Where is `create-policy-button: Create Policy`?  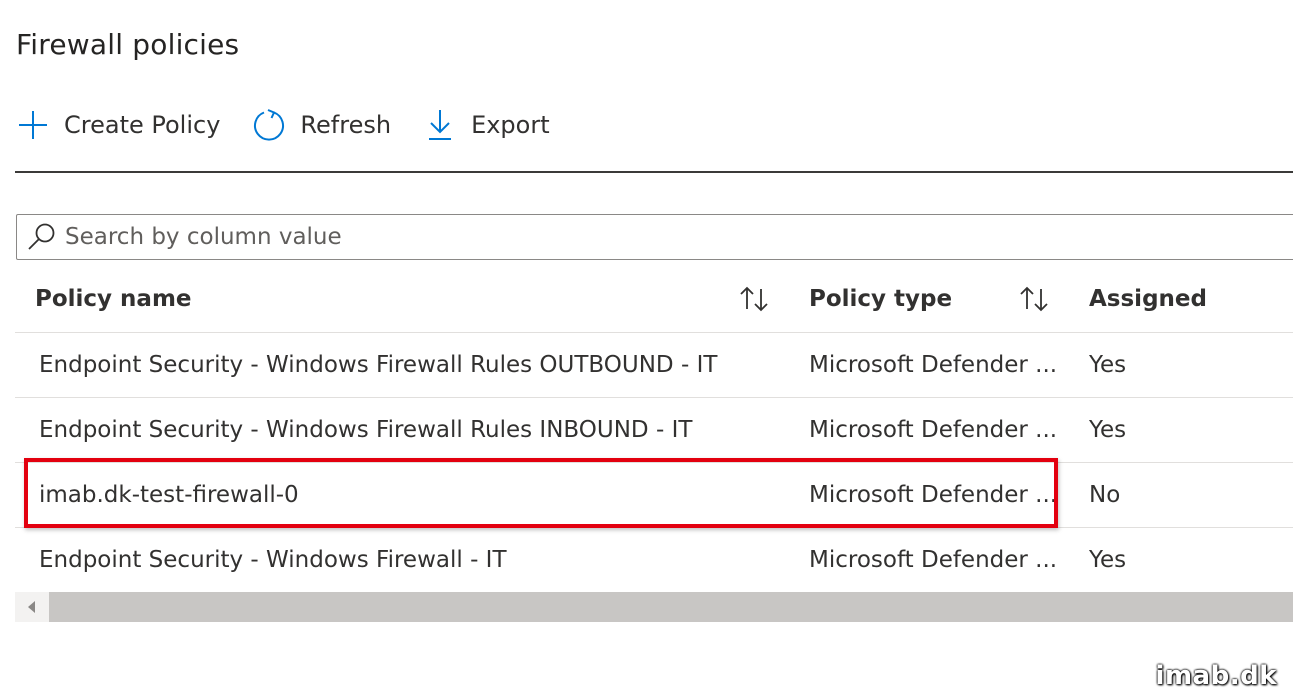 create-policy-button: Create Policy is located at coordinates (118, 125).